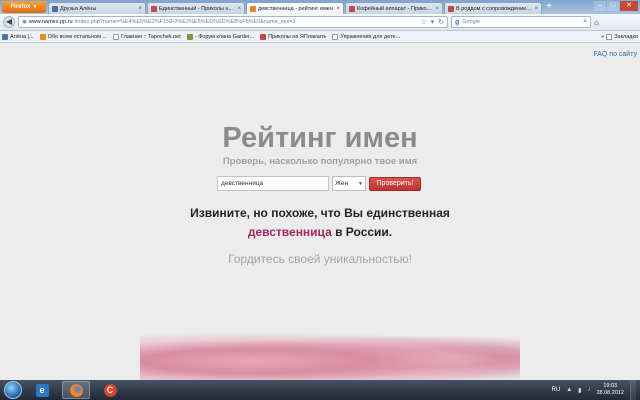  What do you see at coordinates (320, 161) in the screenshot?
I see `page-subtitle: Проверь, насколько популярно твое имя` at bounding box center [320, 161].